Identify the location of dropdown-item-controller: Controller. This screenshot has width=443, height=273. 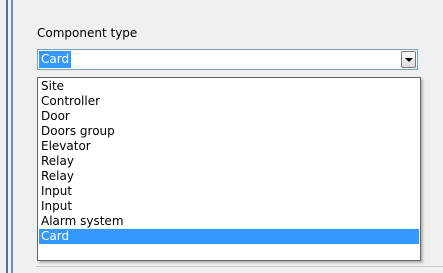
(229, 101).